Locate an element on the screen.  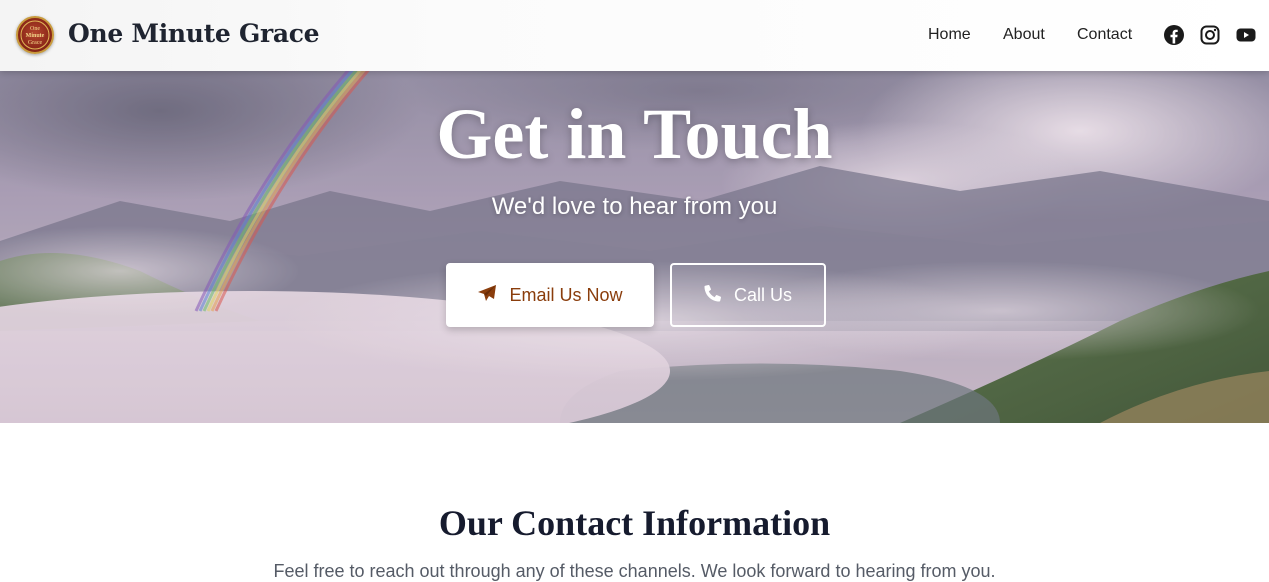
nav-home-link: Home is located at coordinates (949, 35).